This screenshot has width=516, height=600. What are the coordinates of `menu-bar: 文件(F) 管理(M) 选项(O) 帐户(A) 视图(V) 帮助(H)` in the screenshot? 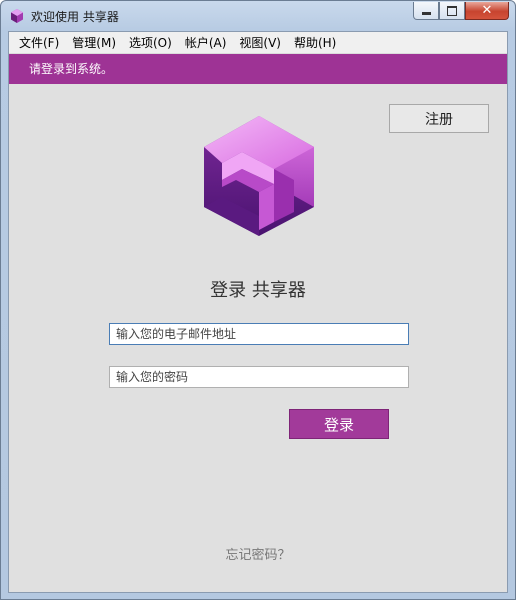 It's located at (258, 43).